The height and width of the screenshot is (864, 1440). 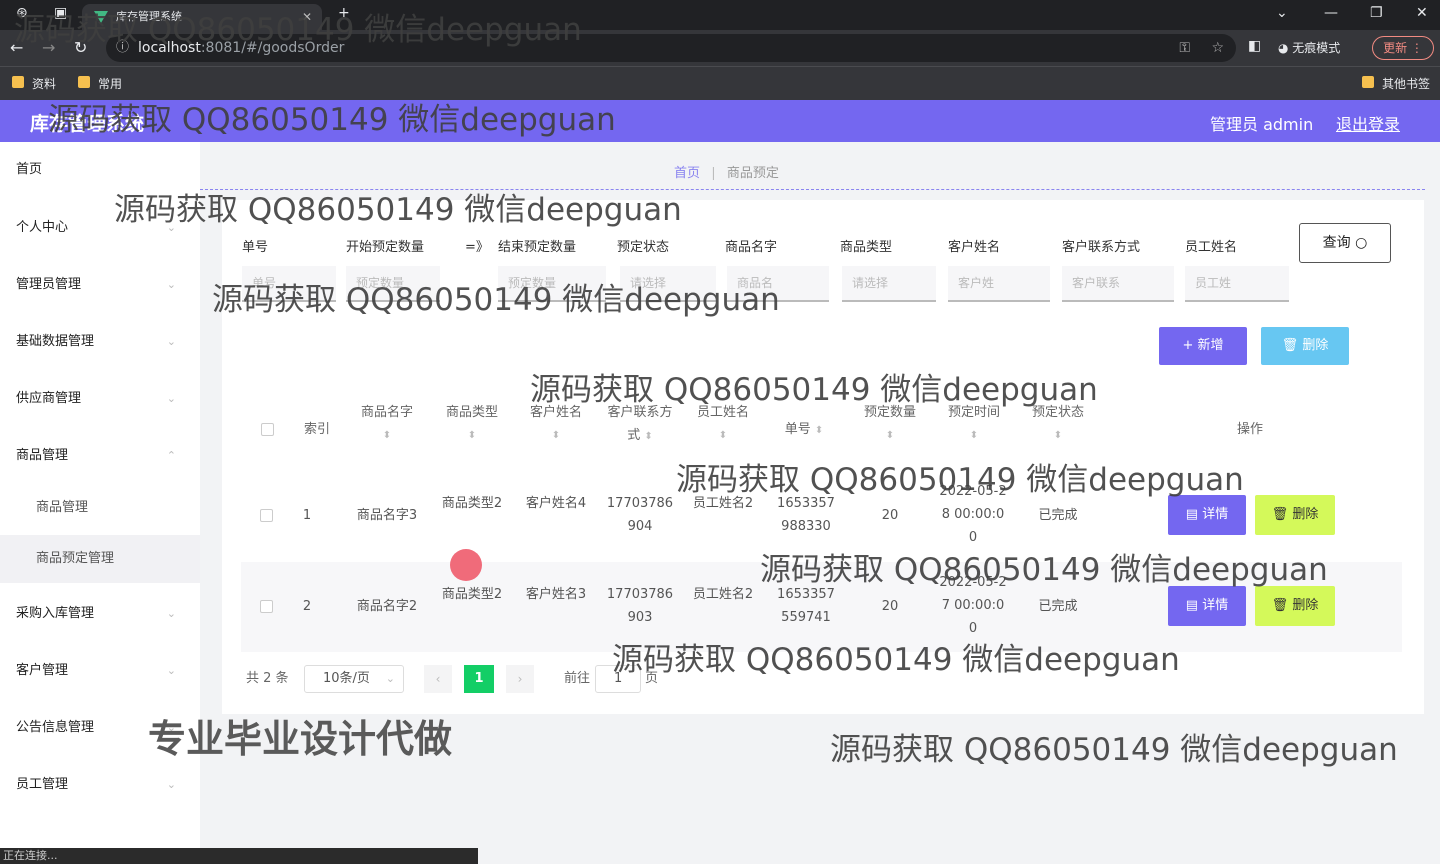 What do you see at coordinates (1237, 284) in the screenshot?
I see `employee-name-input: 员工姓` at bounding box center [1237, 284].